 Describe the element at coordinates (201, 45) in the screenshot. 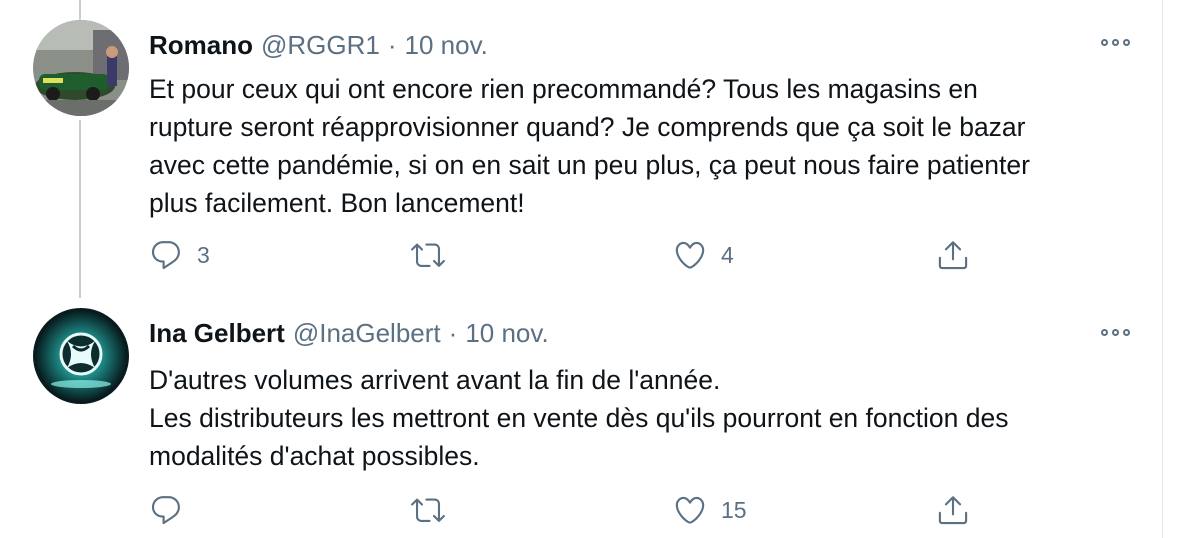

I see `display-name: Romano` at that location.